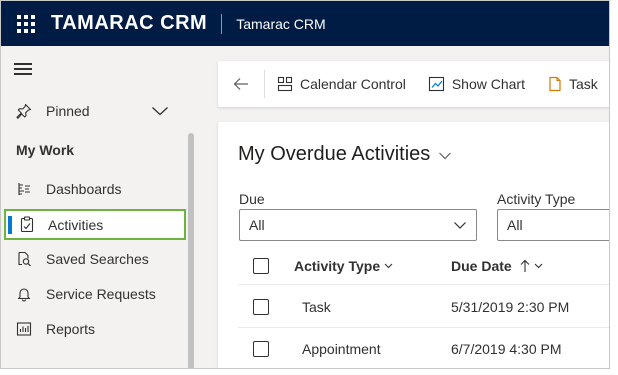 The image size is (618, 375). What do you see at coordinates (536, 199) in the screenshot?
I see `activity-type-filter-label: Activity Type` at bounding box center [536, 199].